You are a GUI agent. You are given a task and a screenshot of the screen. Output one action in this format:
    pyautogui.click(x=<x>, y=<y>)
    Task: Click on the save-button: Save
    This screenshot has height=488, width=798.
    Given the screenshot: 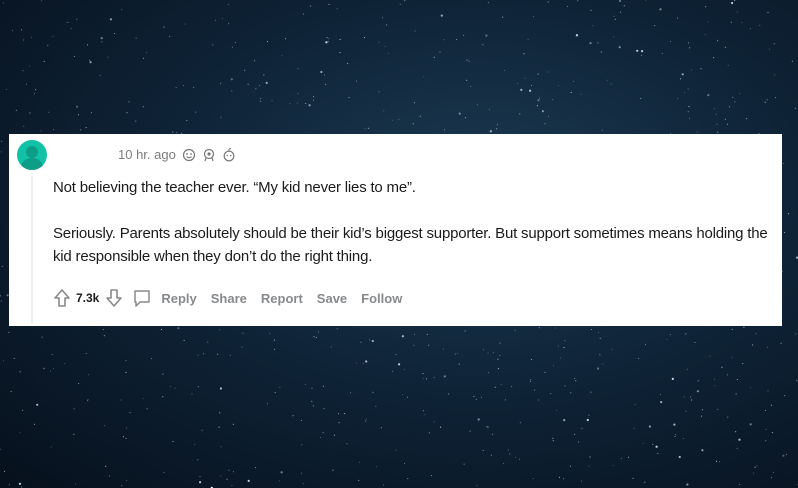 What is the action you would take?
    pyautogui.click(x=332, y=298)
    